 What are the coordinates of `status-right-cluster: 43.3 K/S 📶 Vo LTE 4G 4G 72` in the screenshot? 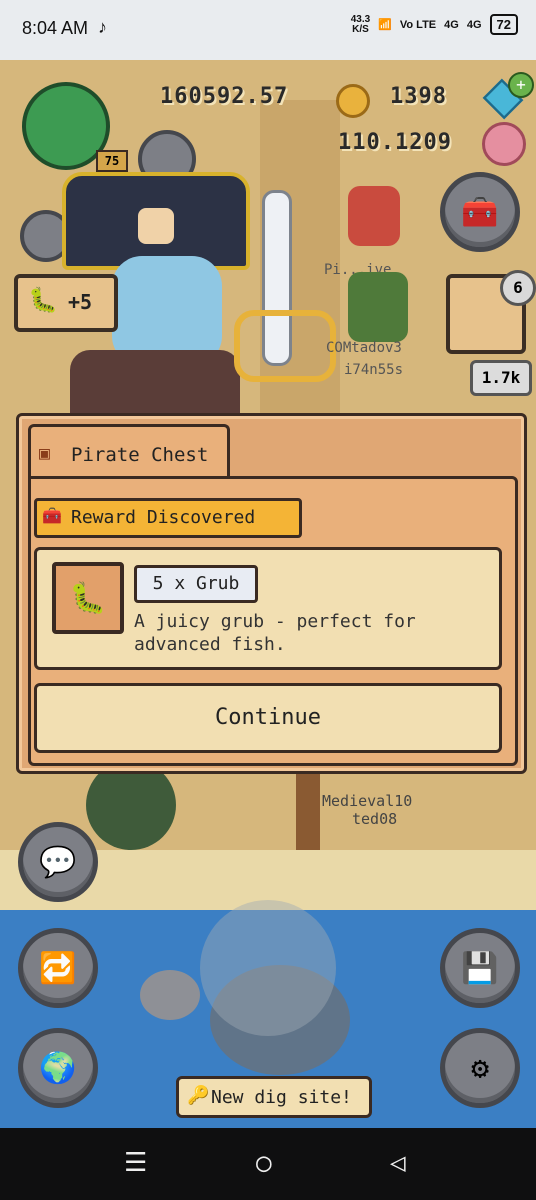 It's located at (434, 24).